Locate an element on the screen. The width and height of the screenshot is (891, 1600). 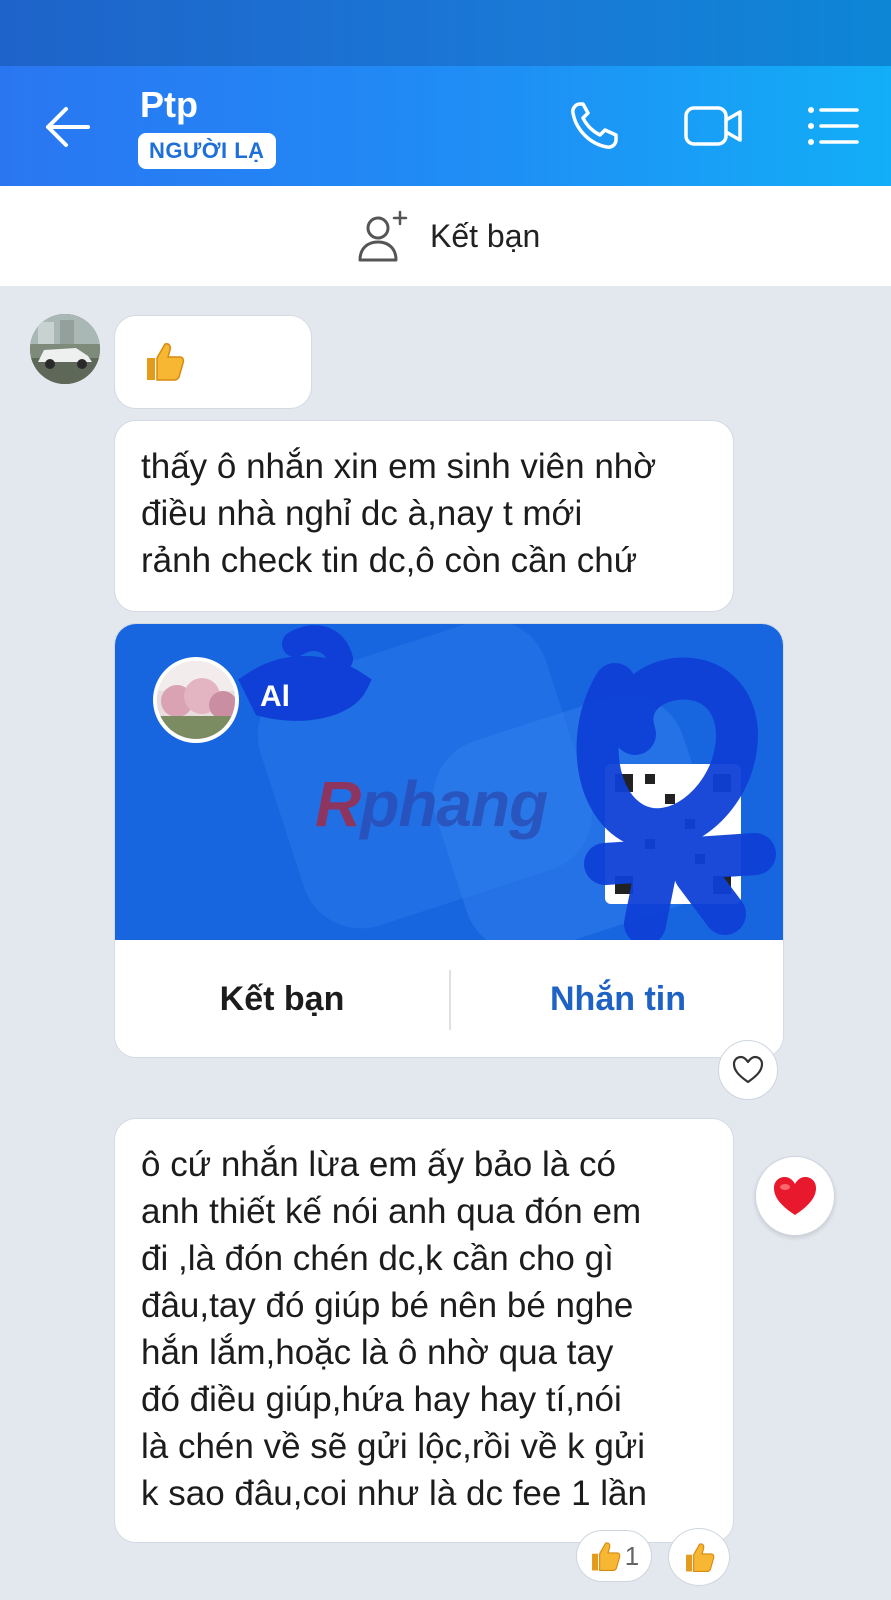
stranger-badge: NGƯỜI LẠ is located at coordinates (207, 151).